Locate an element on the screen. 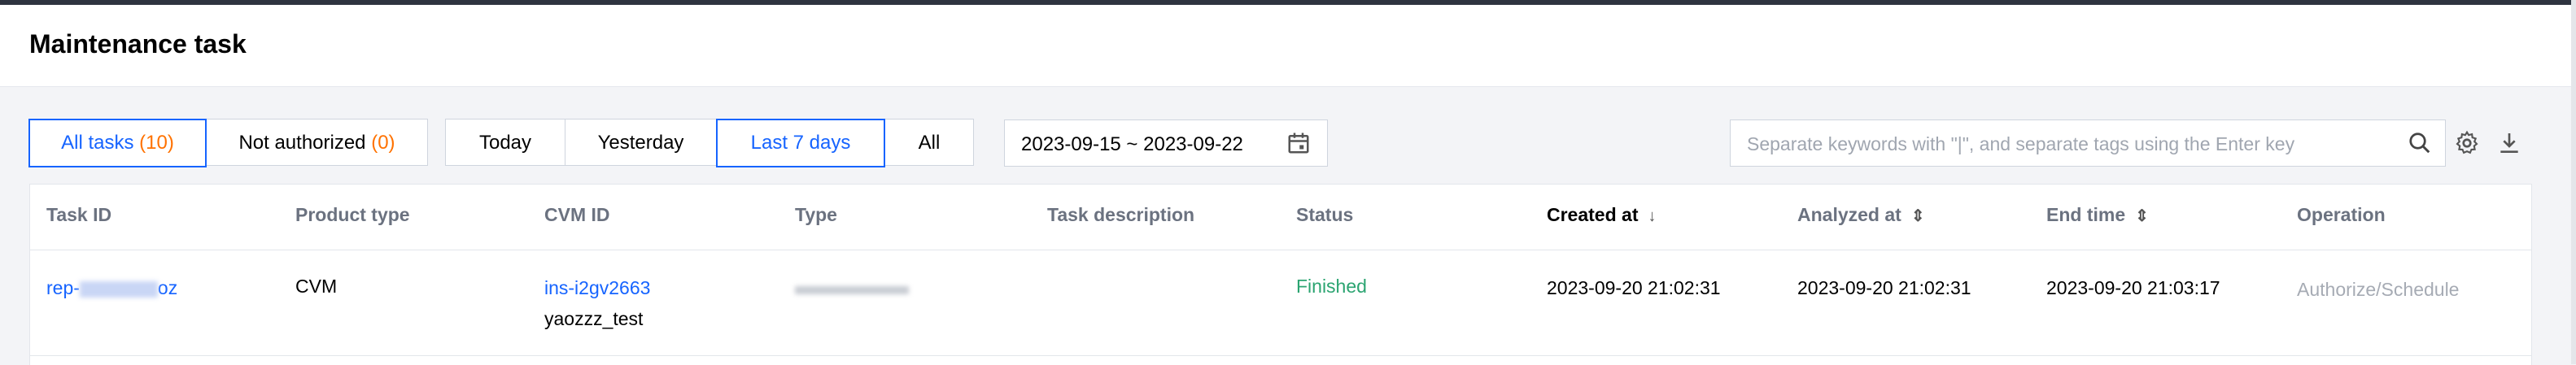 Image resolution: width=2576 pixels, height=365 pixels. col-cvm-id: CVM ID is located at coordinates (577, 214).